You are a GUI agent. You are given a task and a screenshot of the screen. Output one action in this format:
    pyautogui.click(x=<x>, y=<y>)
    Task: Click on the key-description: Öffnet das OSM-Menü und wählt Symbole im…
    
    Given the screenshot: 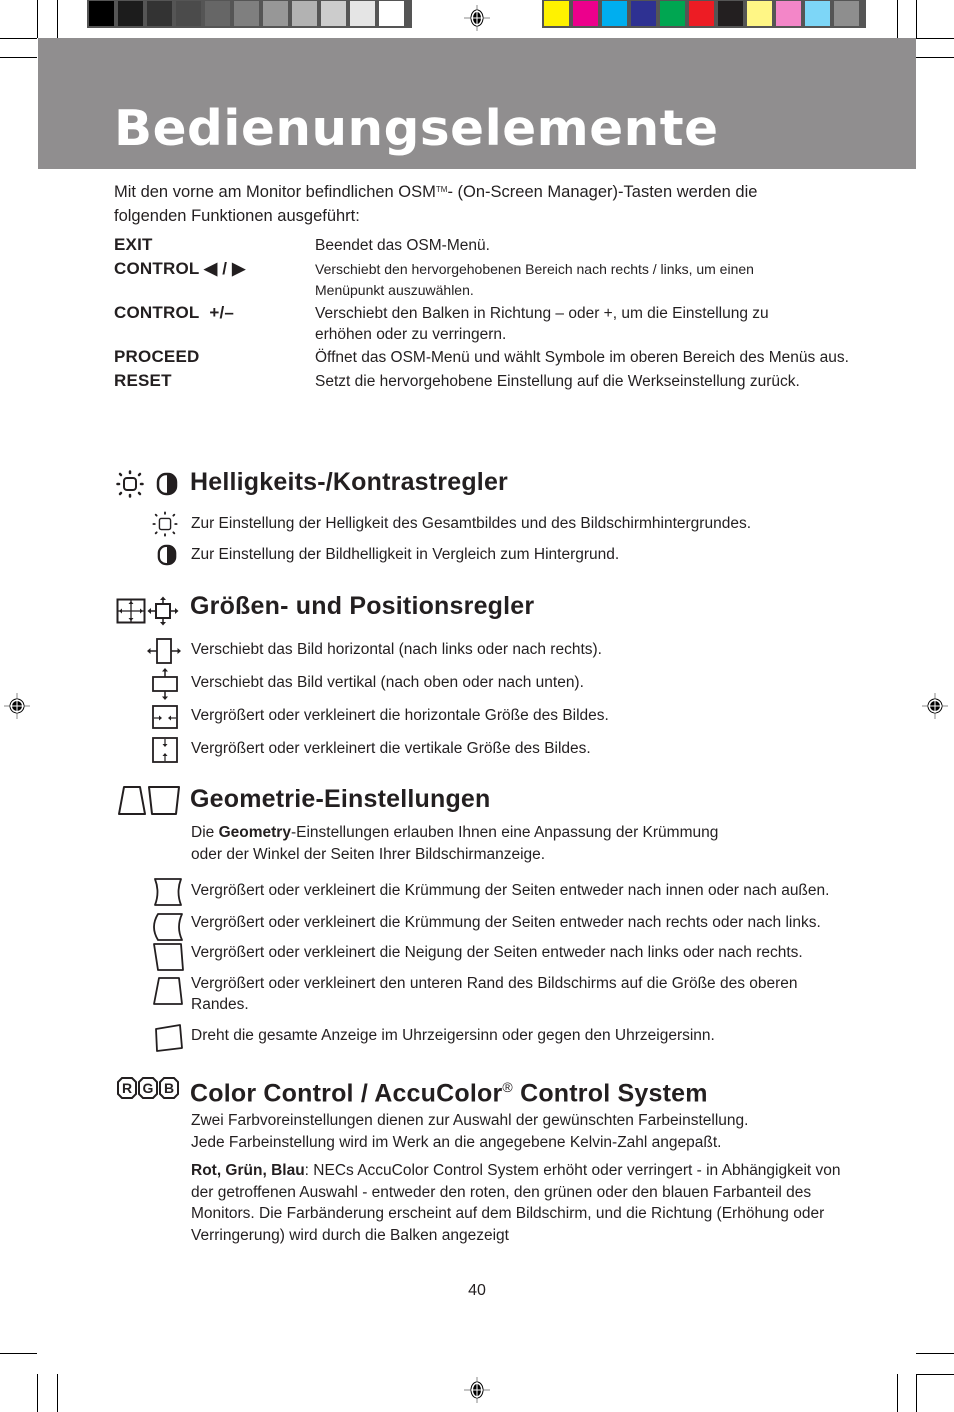 What is the action you would take?
    pyautogui.click(x=582, y=357)
    